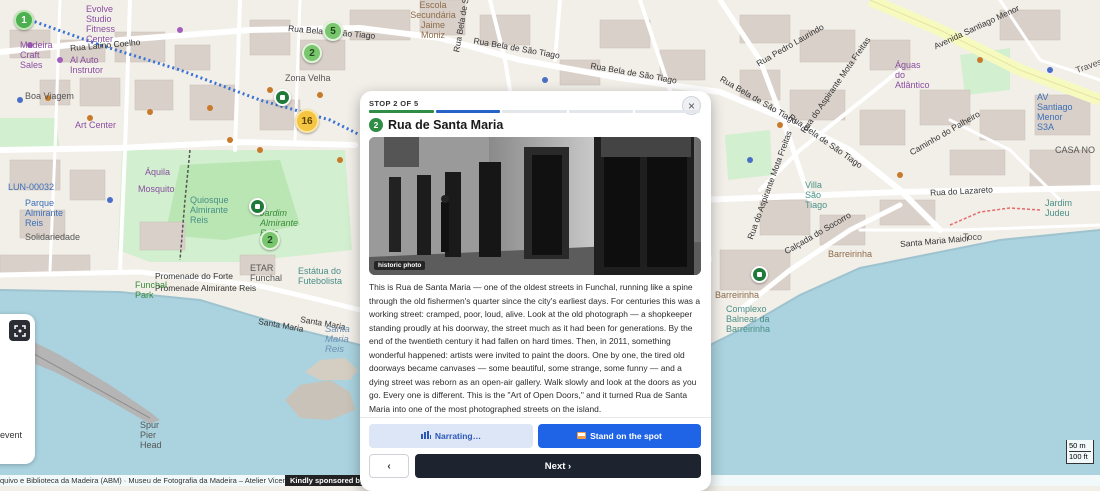 The image size is (1100, 491). What do you see at coordinates (1078, 456) in the screenshot?
I see `scale-imperial: 100 ft` at bounding box center [1078, 456].